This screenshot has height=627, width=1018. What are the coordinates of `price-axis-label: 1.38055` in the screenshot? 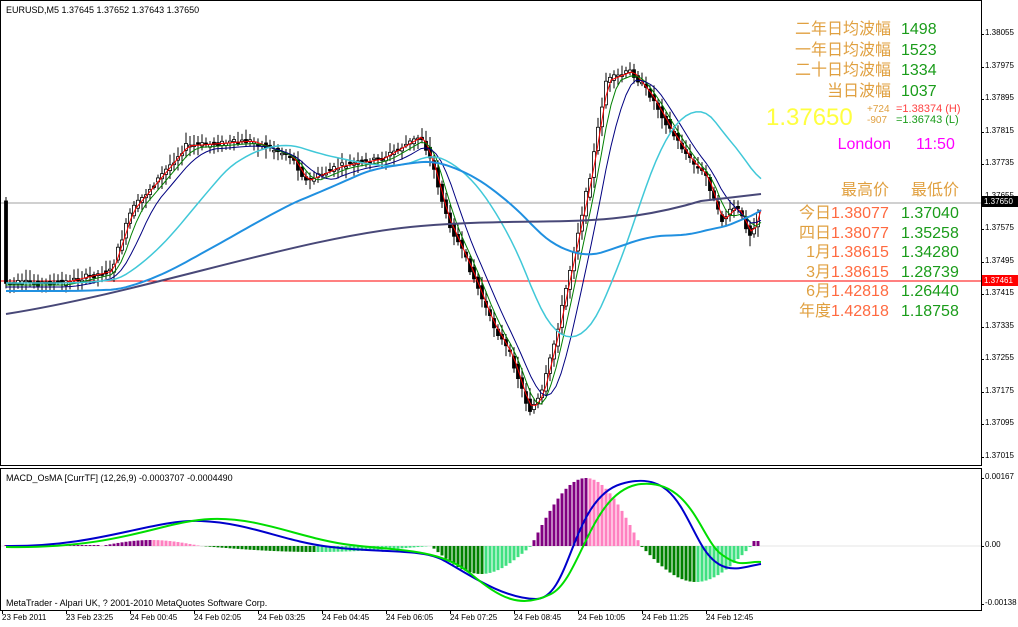 It's located at (997, 32).